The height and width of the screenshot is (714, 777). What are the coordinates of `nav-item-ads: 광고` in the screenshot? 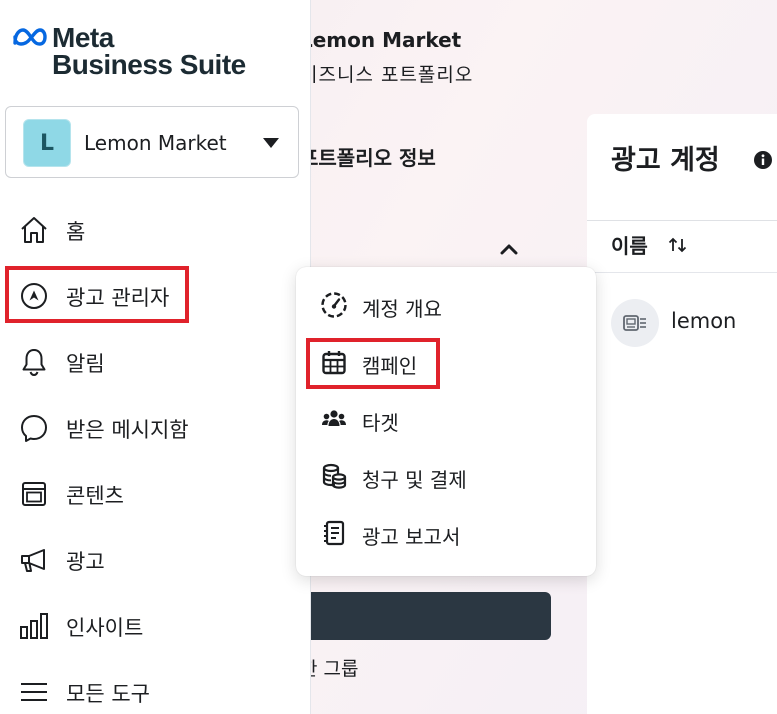 It's located at (154, 560).